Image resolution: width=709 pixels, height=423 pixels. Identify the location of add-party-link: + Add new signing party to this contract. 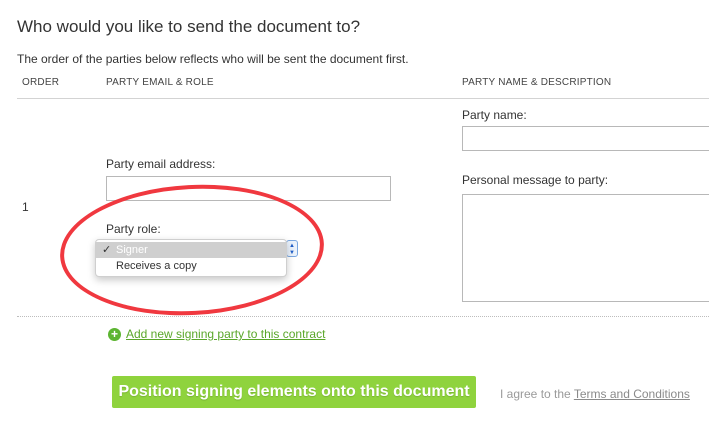
(216, 334).